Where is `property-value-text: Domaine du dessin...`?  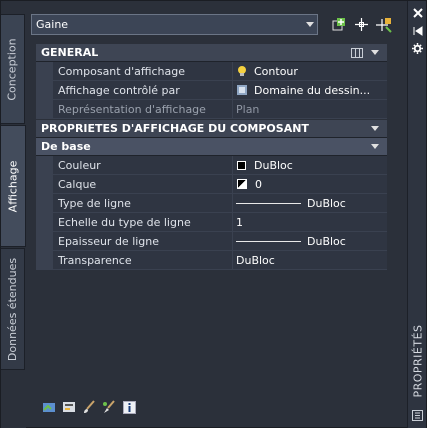
property-value-text: Domaine du dessin... is located at coordinates (312, 90).